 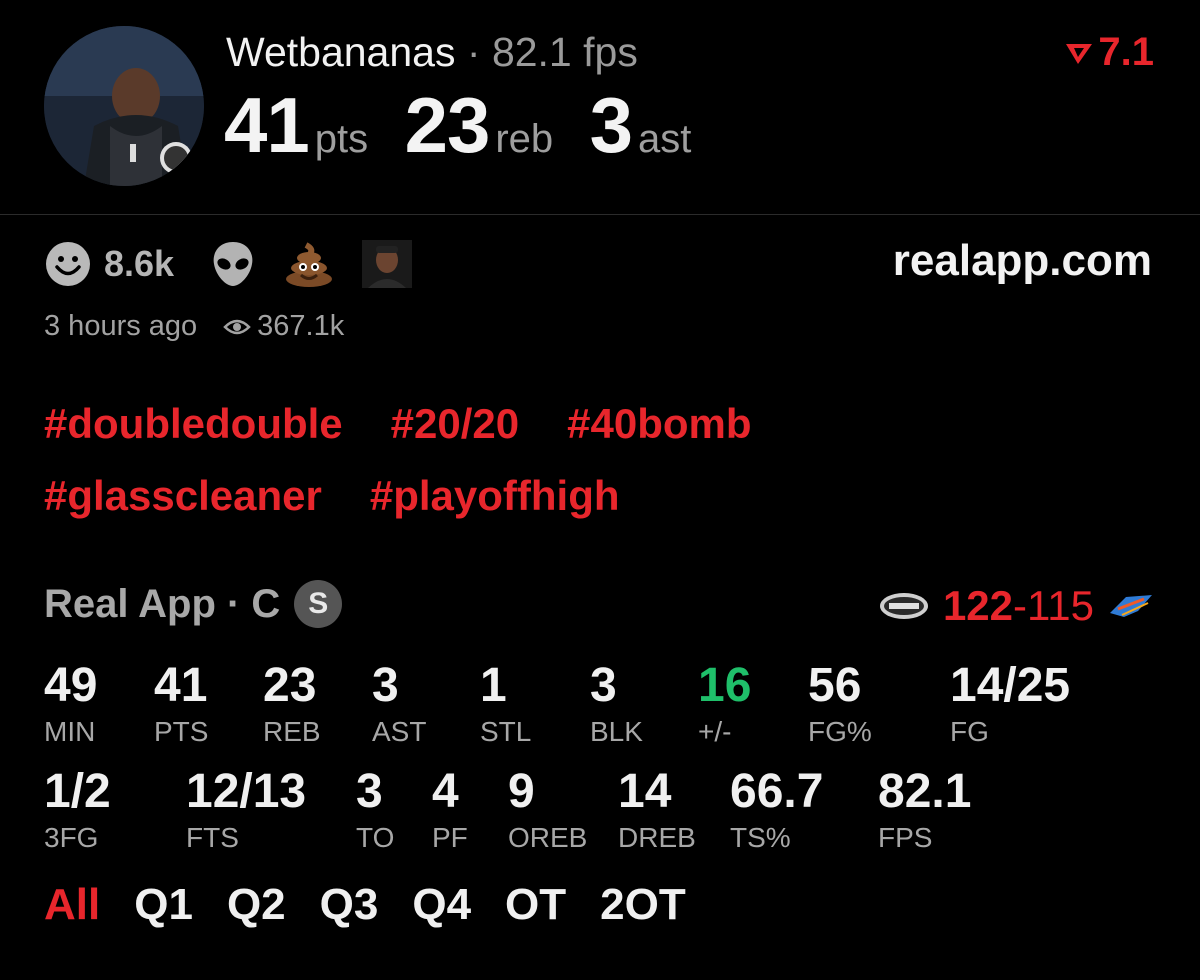 I want to click on stat-label: AST, so click(x=399, y=731).